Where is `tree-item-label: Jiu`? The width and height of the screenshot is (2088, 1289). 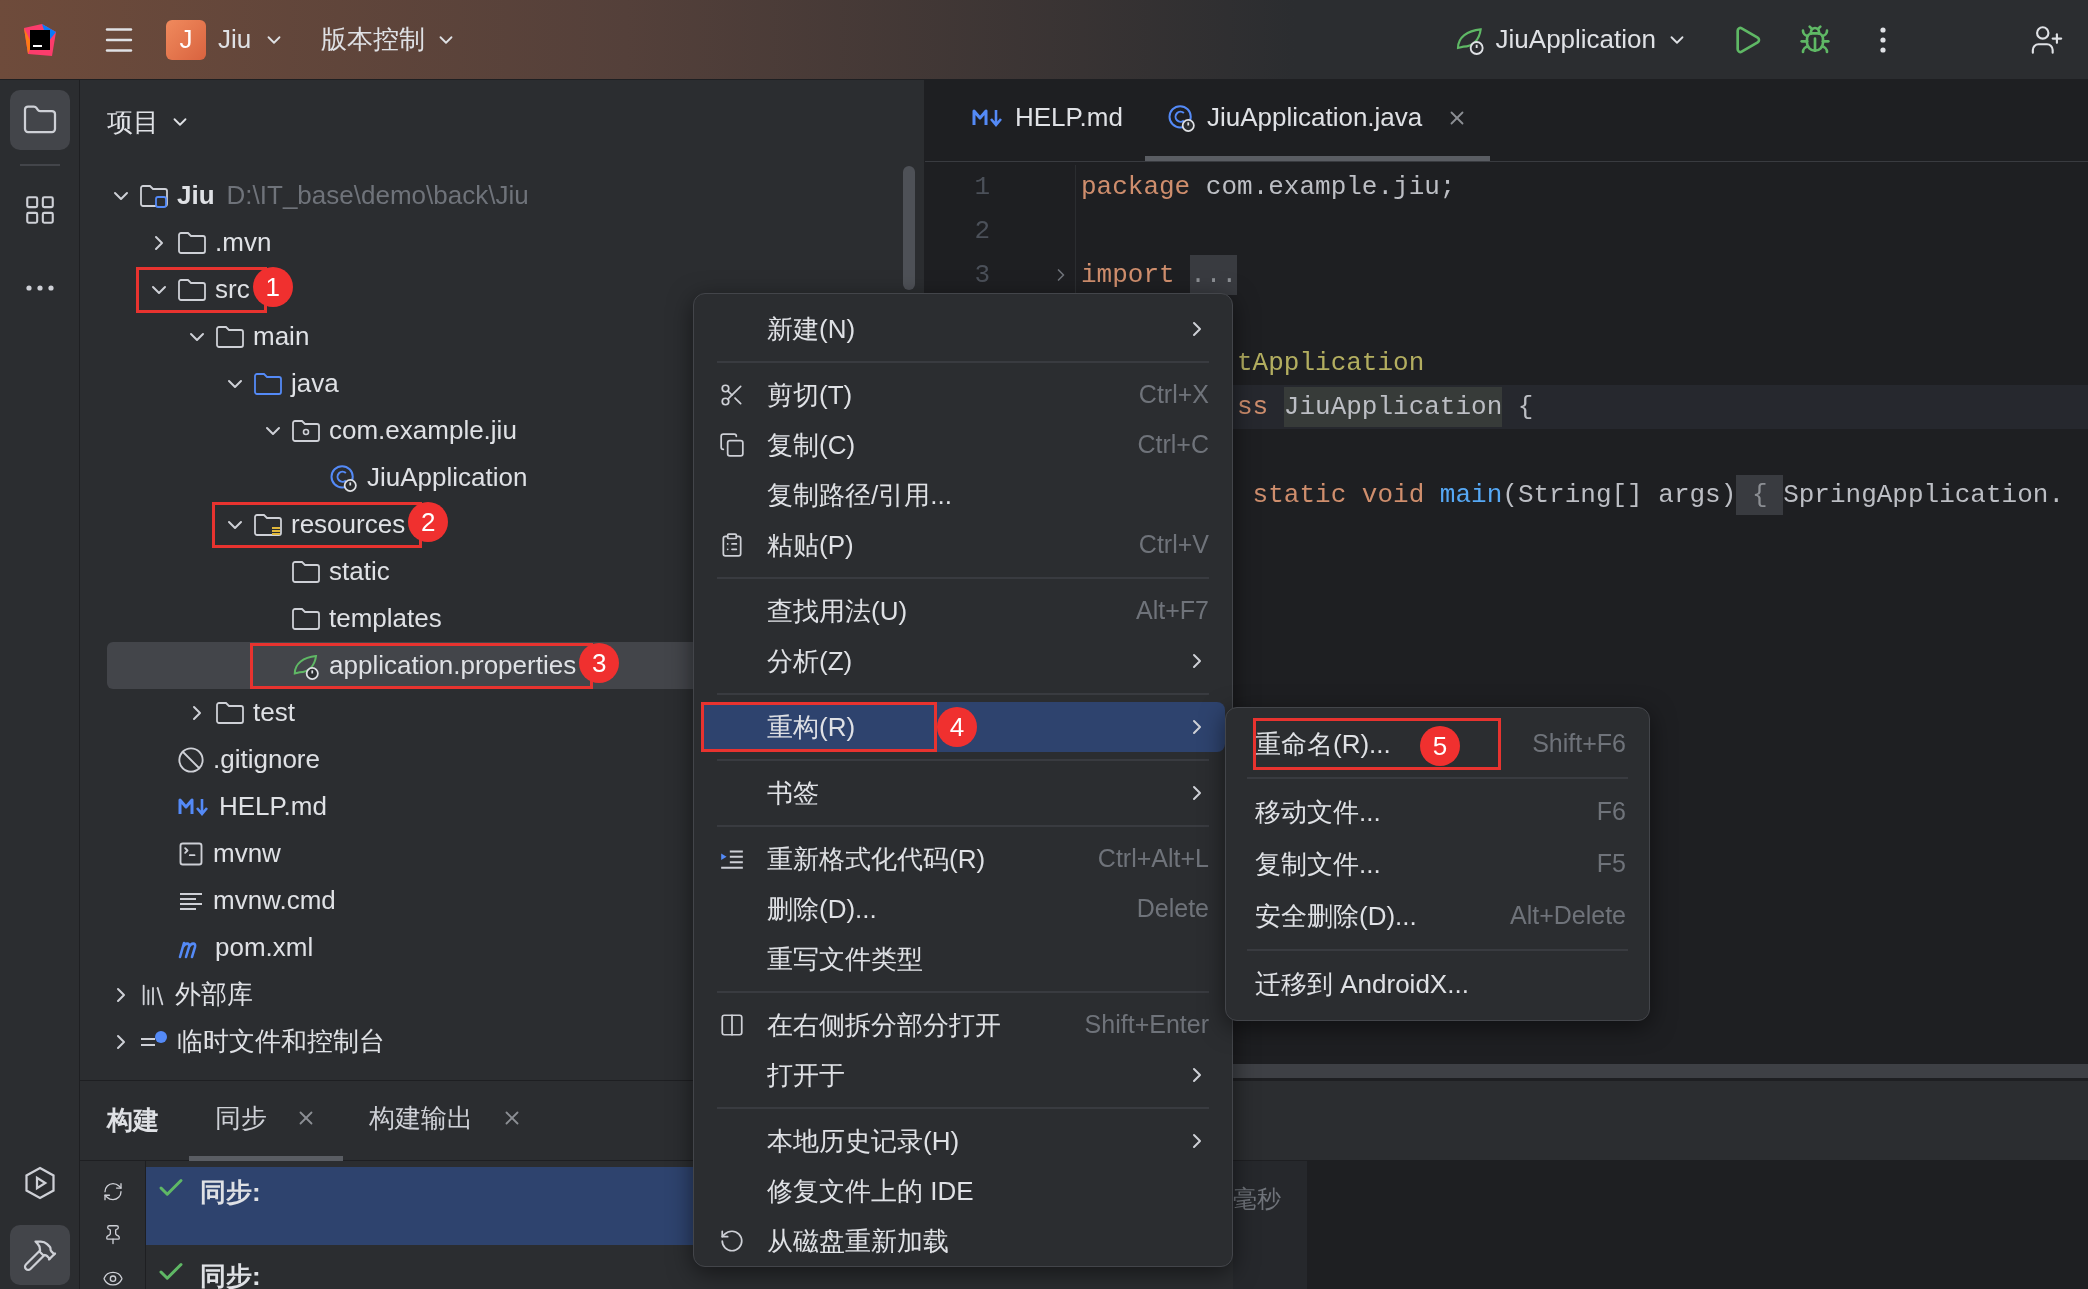
tree-item-label: Jiu is located at coordinates (196, 195).